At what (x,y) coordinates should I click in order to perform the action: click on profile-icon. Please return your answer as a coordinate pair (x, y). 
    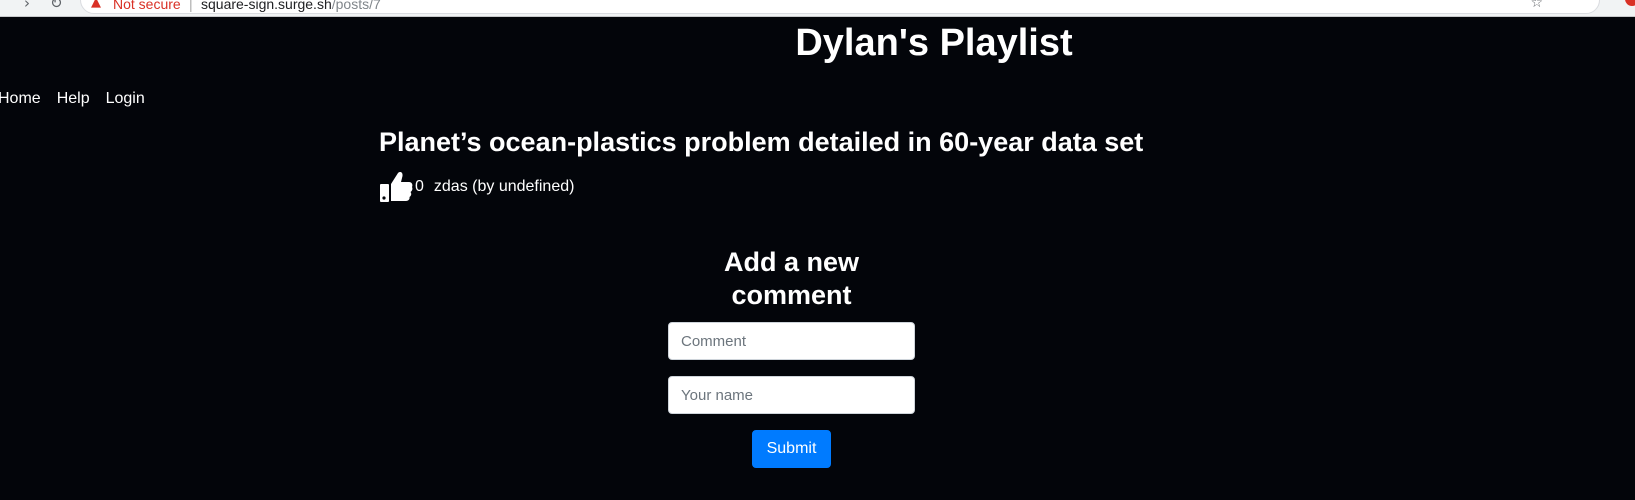
    Looking at the image, I should click on (1630, 3).